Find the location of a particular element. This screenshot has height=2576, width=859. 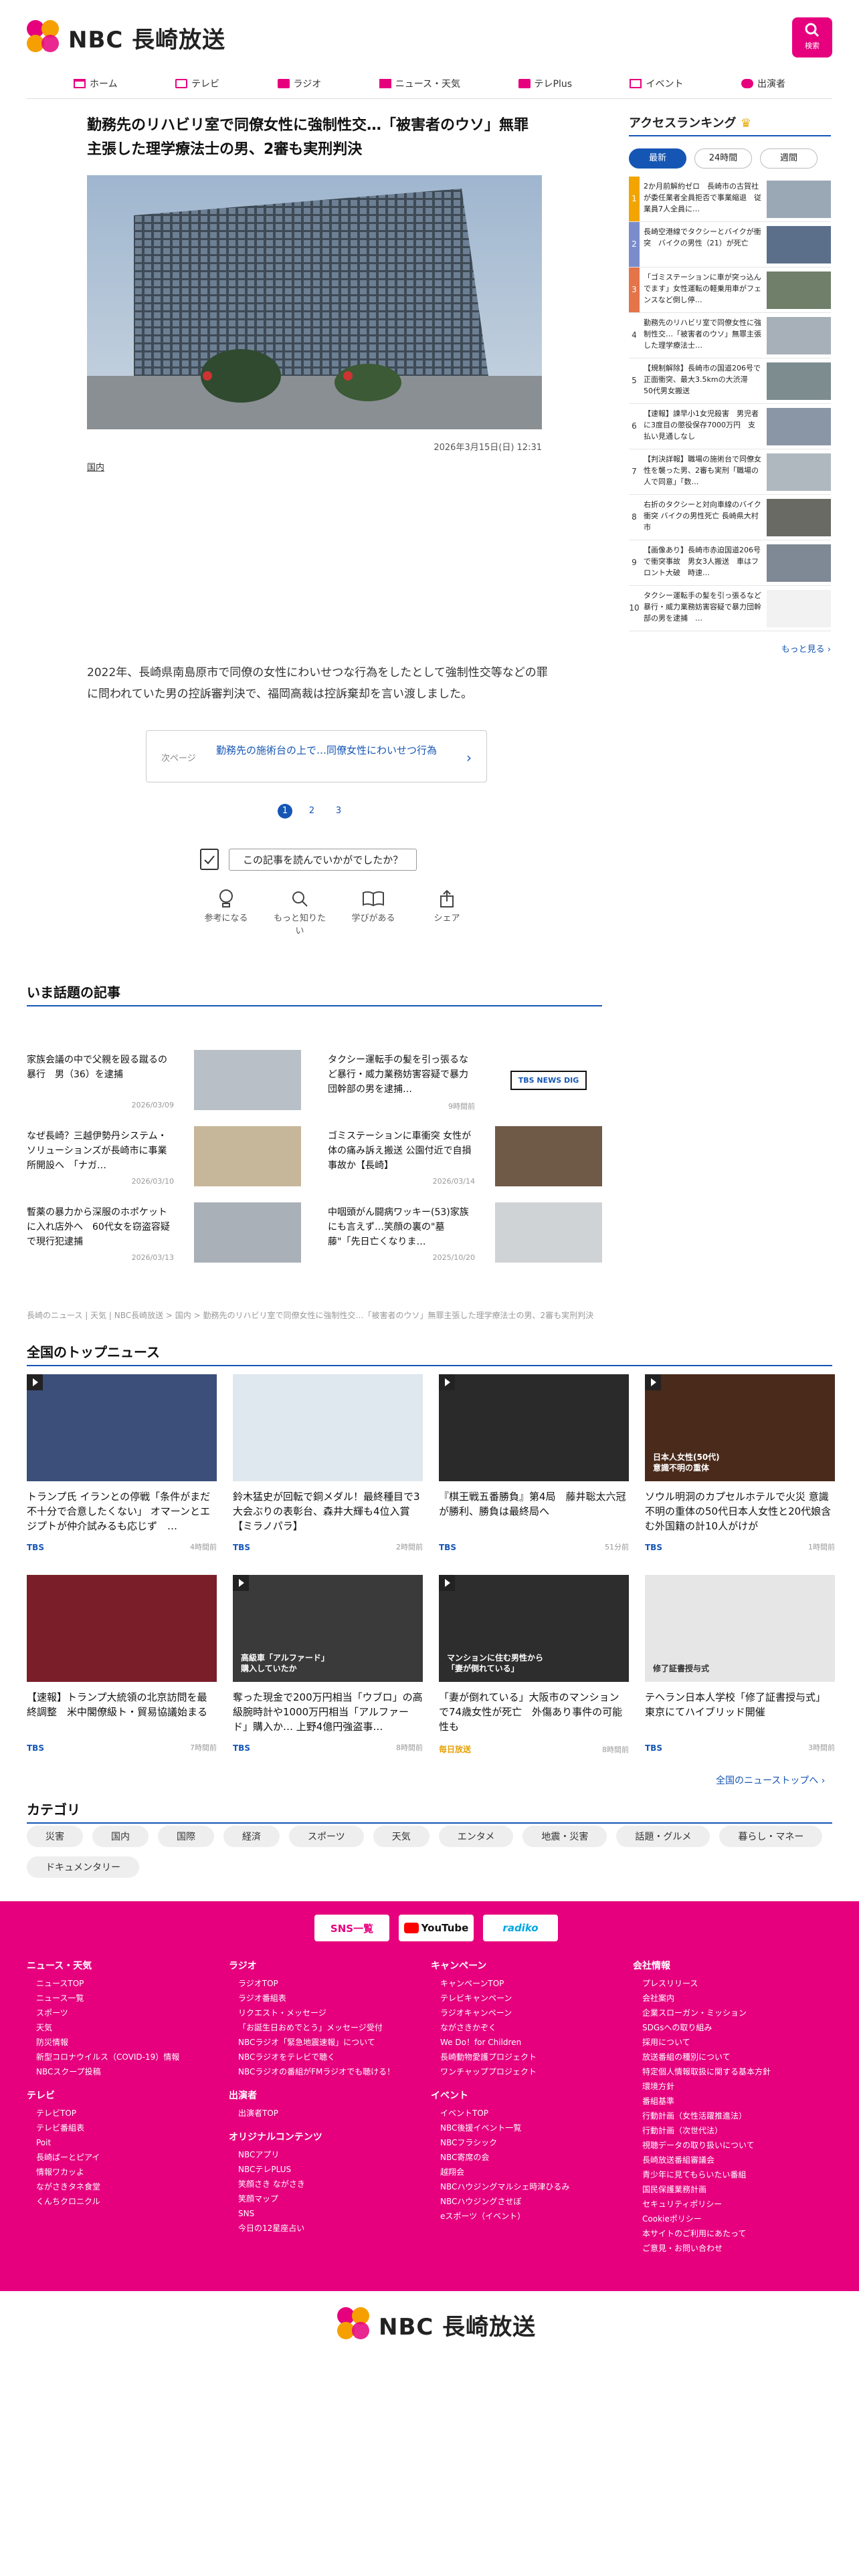

footer-link: ラジオ番組表 is located at coordinates (322, 1998).